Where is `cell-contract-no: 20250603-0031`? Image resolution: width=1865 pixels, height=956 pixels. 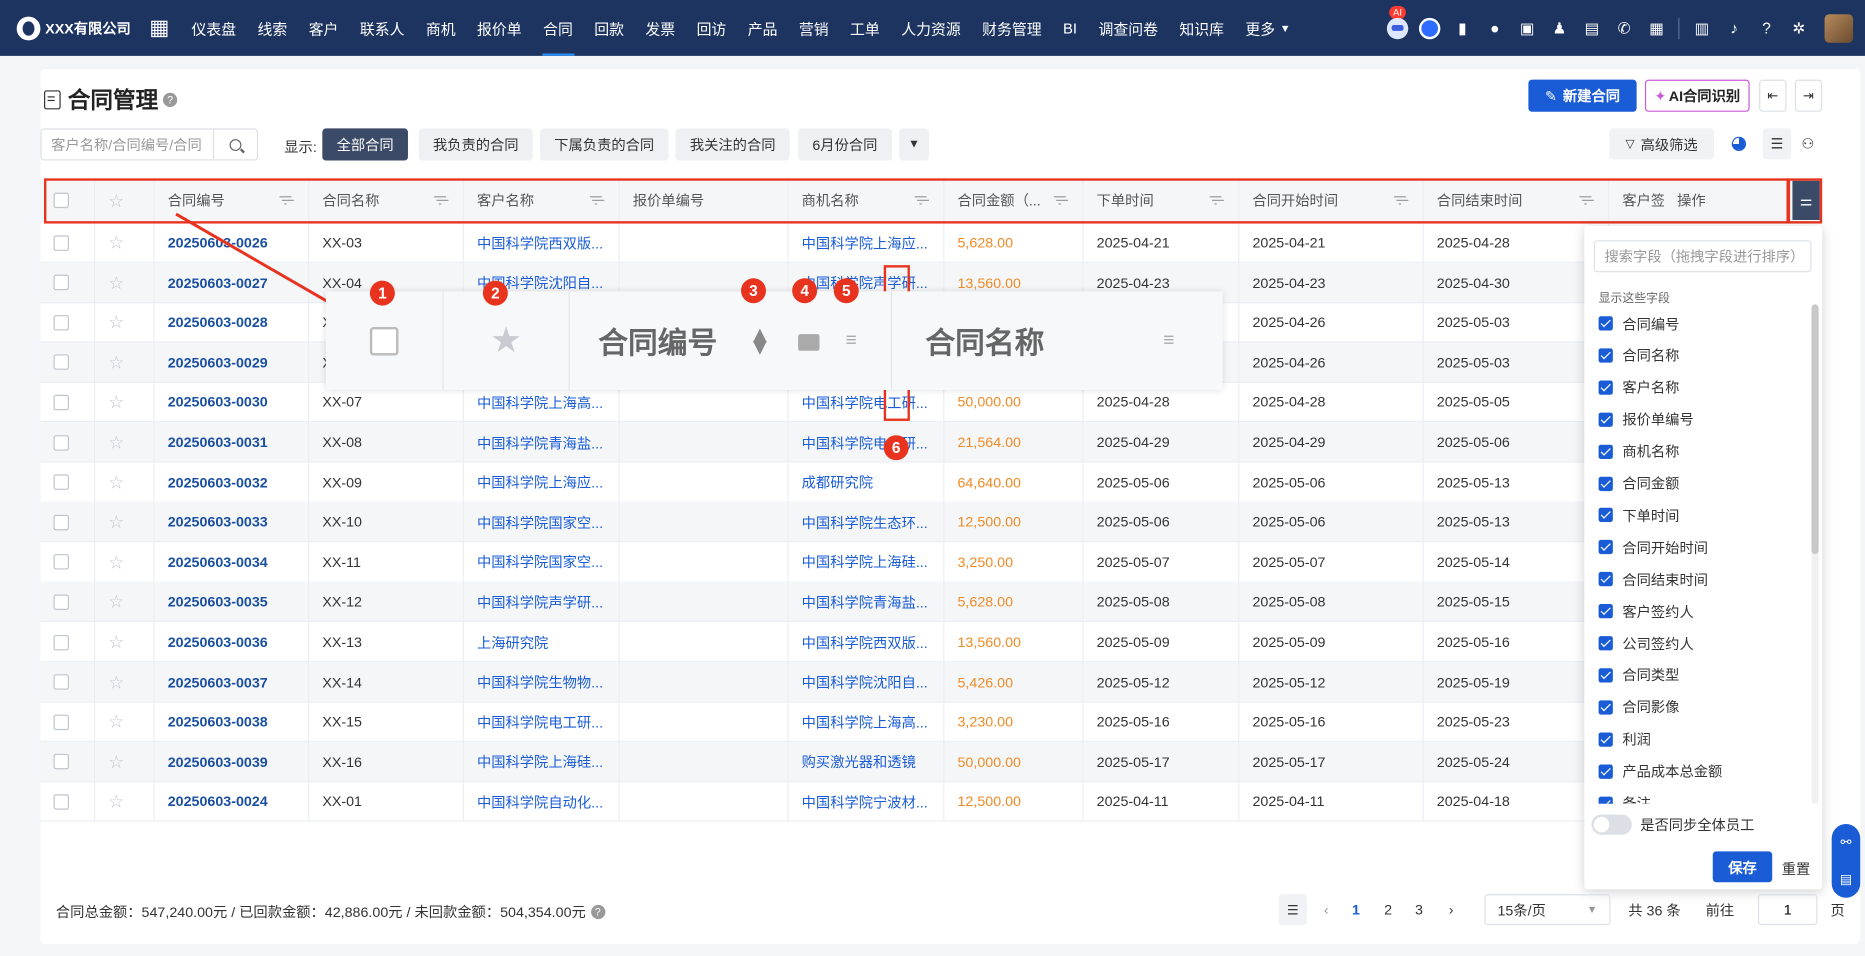 cell-contract-no: 20250603-0031 is located at coordinates (232, 442).